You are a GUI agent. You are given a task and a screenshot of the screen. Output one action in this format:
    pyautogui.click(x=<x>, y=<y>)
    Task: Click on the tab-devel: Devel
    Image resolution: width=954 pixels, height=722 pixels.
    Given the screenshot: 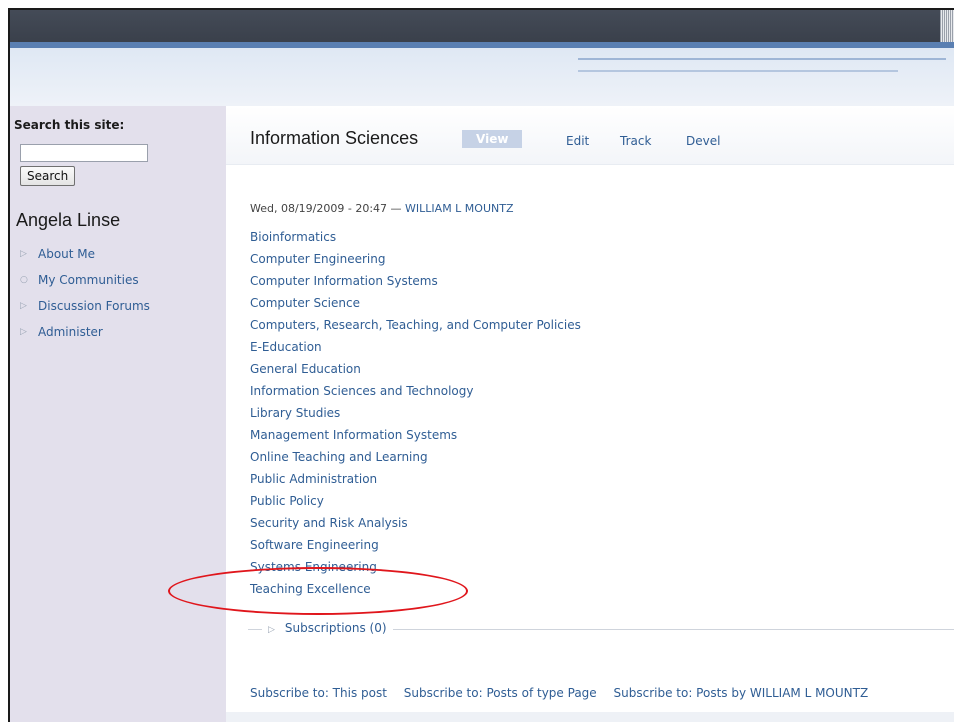 What is the action you would take?
    pyautogui.click(x=703, y=141)
    